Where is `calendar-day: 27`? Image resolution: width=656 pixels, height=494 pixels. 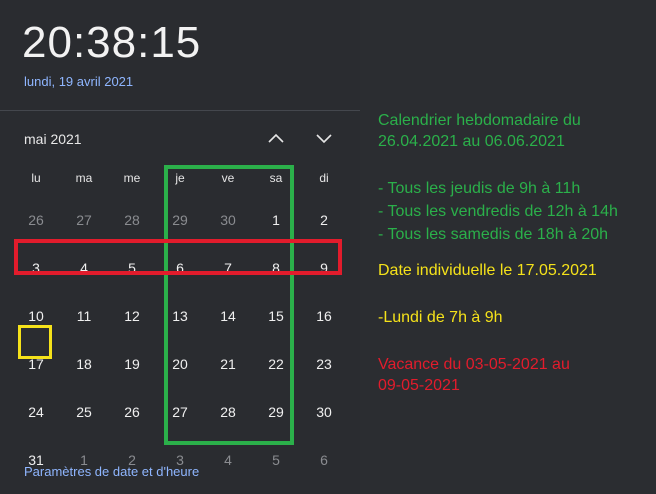 calendar-day: 27 is located at coordinates (84, 220).